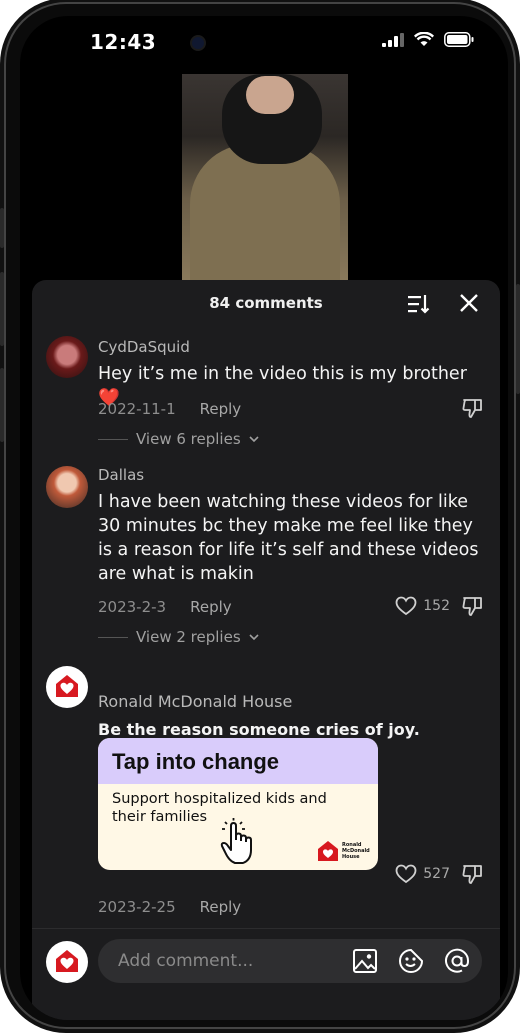 Image resolution: width=521 pixels, height=1033 pixels. I want to click on input-actions, so click(411, 961).